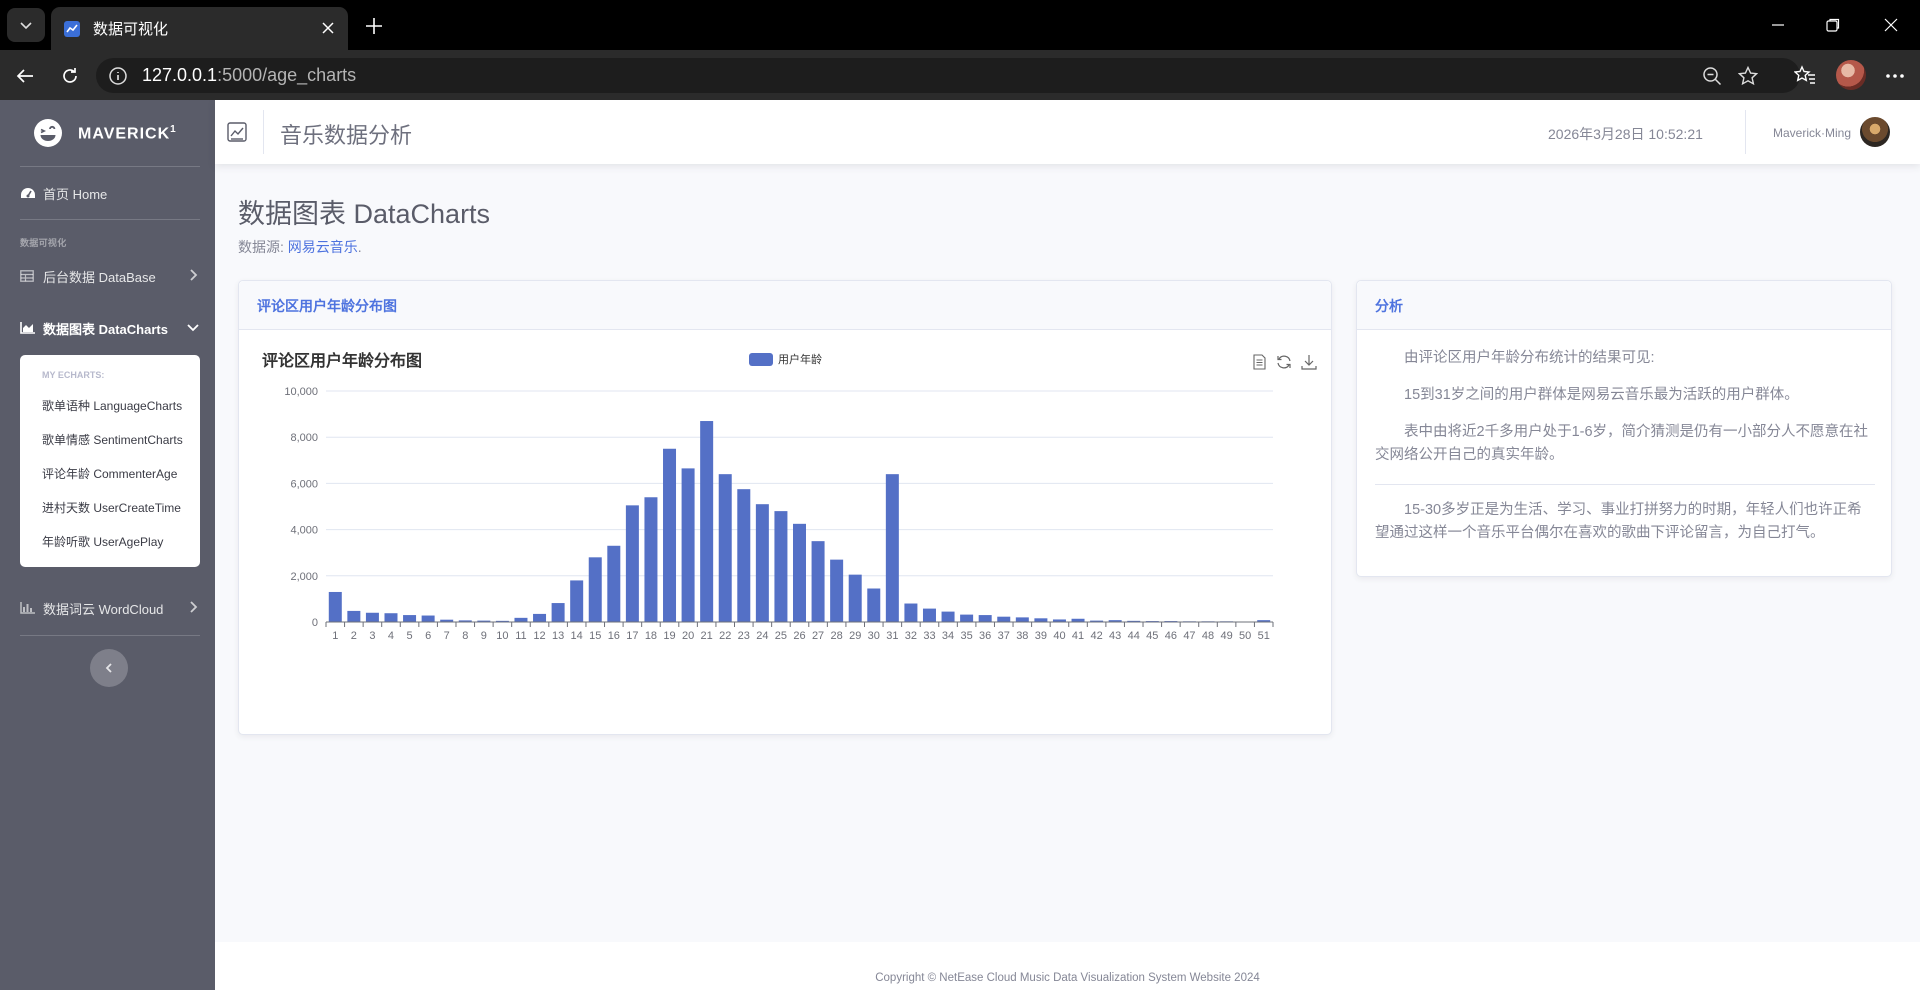  I want to click on back-button, so click(25, 76).